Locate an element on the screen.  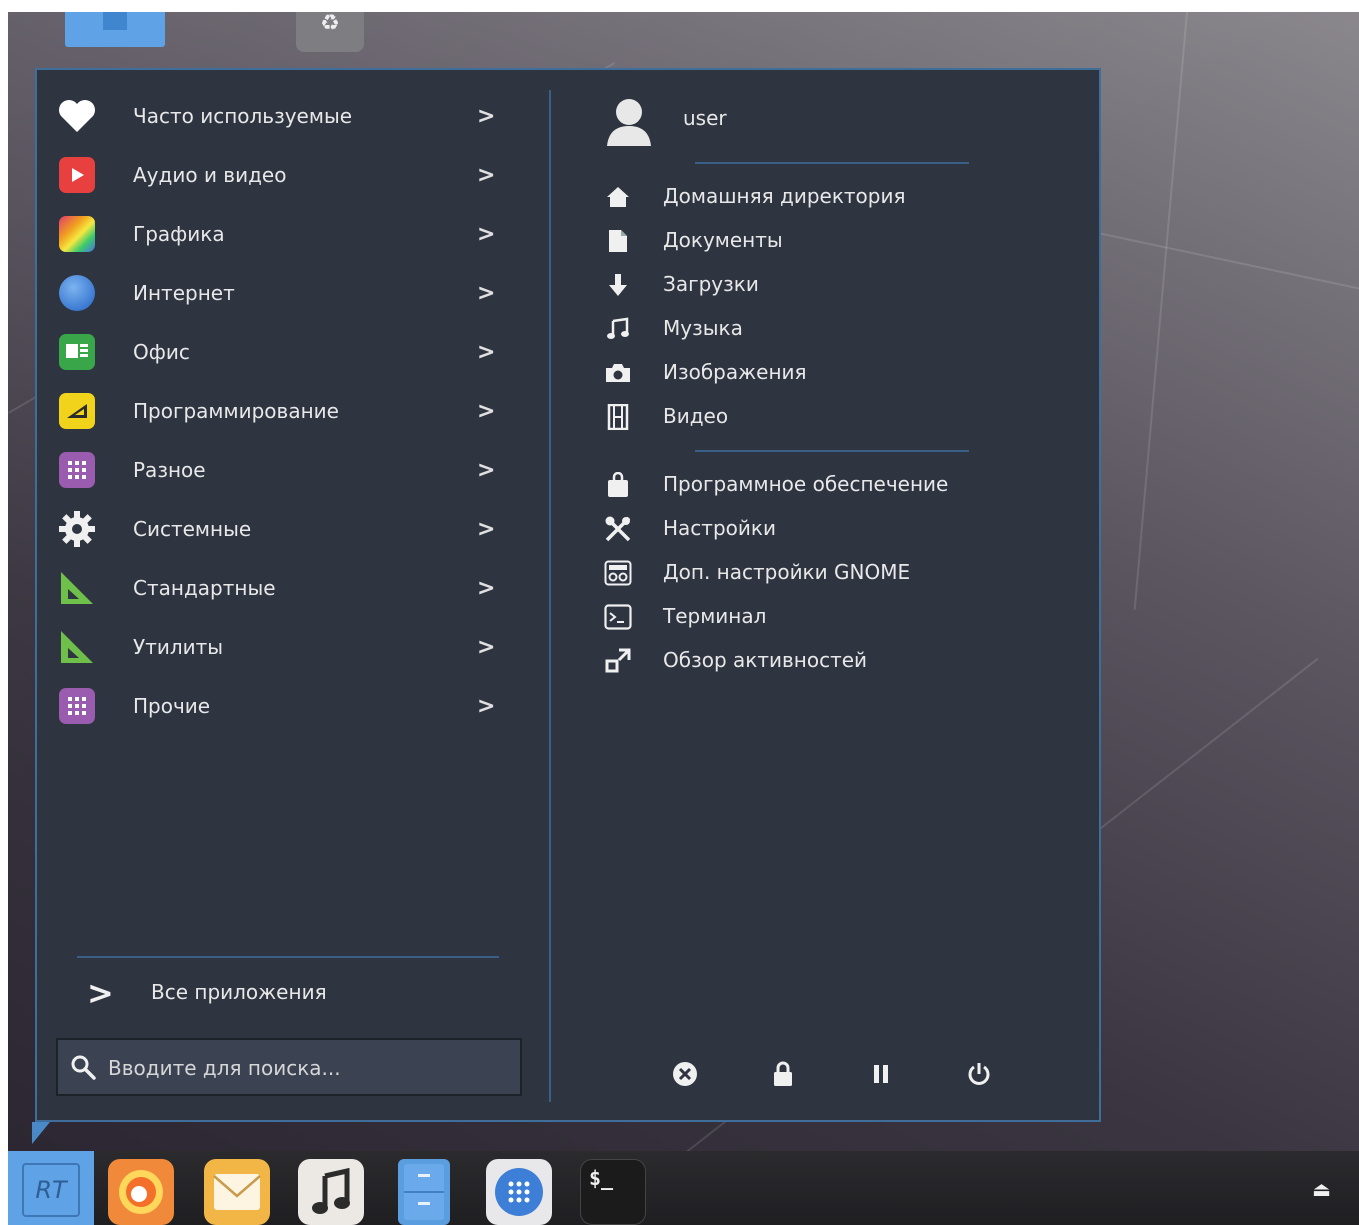
file-manager-launcher is located at coordinates (424, 1192).